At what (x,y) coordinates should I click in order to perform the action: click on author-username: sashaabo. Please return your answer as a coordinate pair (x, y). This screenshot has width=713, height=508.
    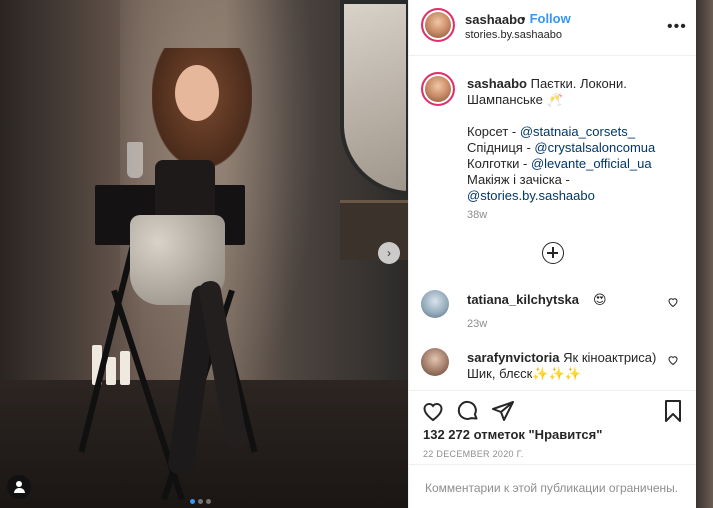
    Looking at the image, I should click on (495, 19).